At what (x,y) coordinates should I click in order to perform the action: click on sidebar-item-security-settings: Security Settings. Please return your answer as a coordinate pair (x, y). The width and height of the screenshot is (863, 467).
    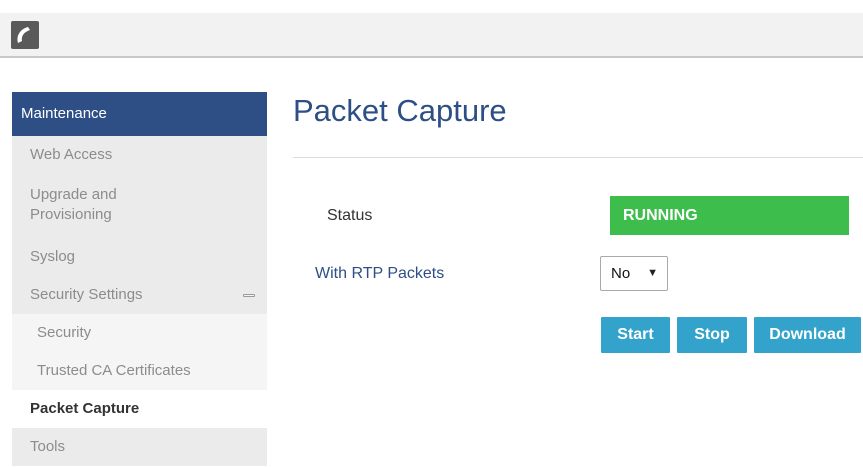
    Looking at the image, I should click on (139, 295).